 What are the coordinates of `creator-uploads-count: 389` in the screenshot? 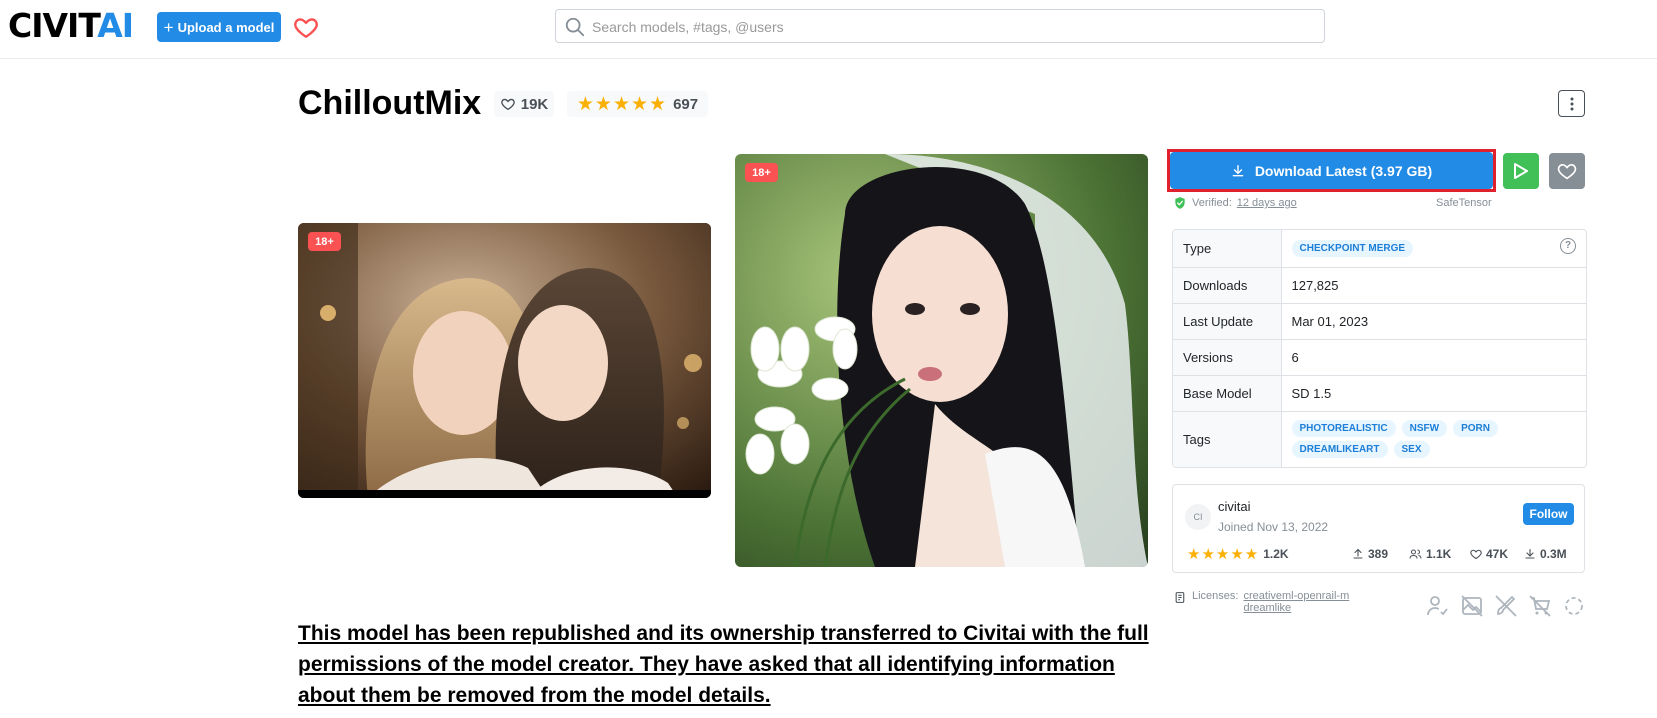 It's located at (1378, 554).